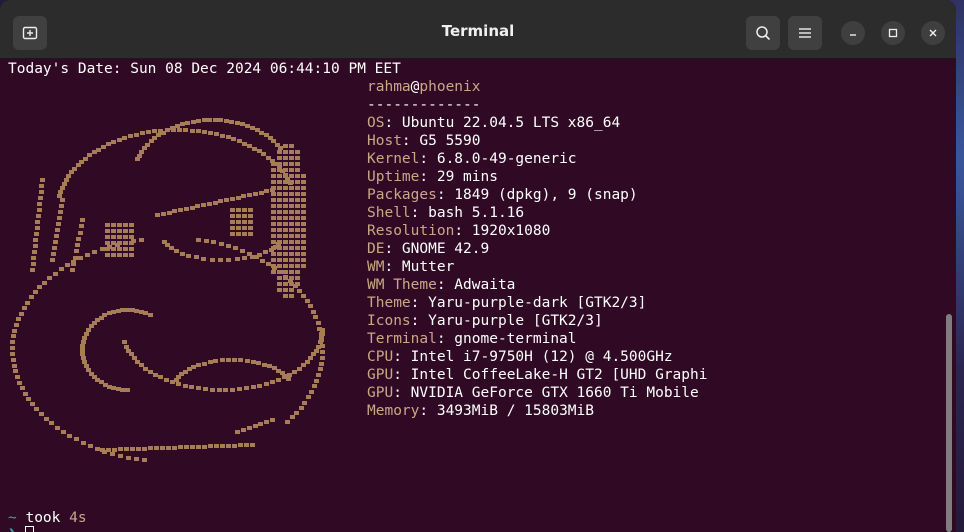 The image size is (964, 532). Describe the element at coordinates (441, 141) in the screenshot. I see `info-value: : G5 5590` at that location.